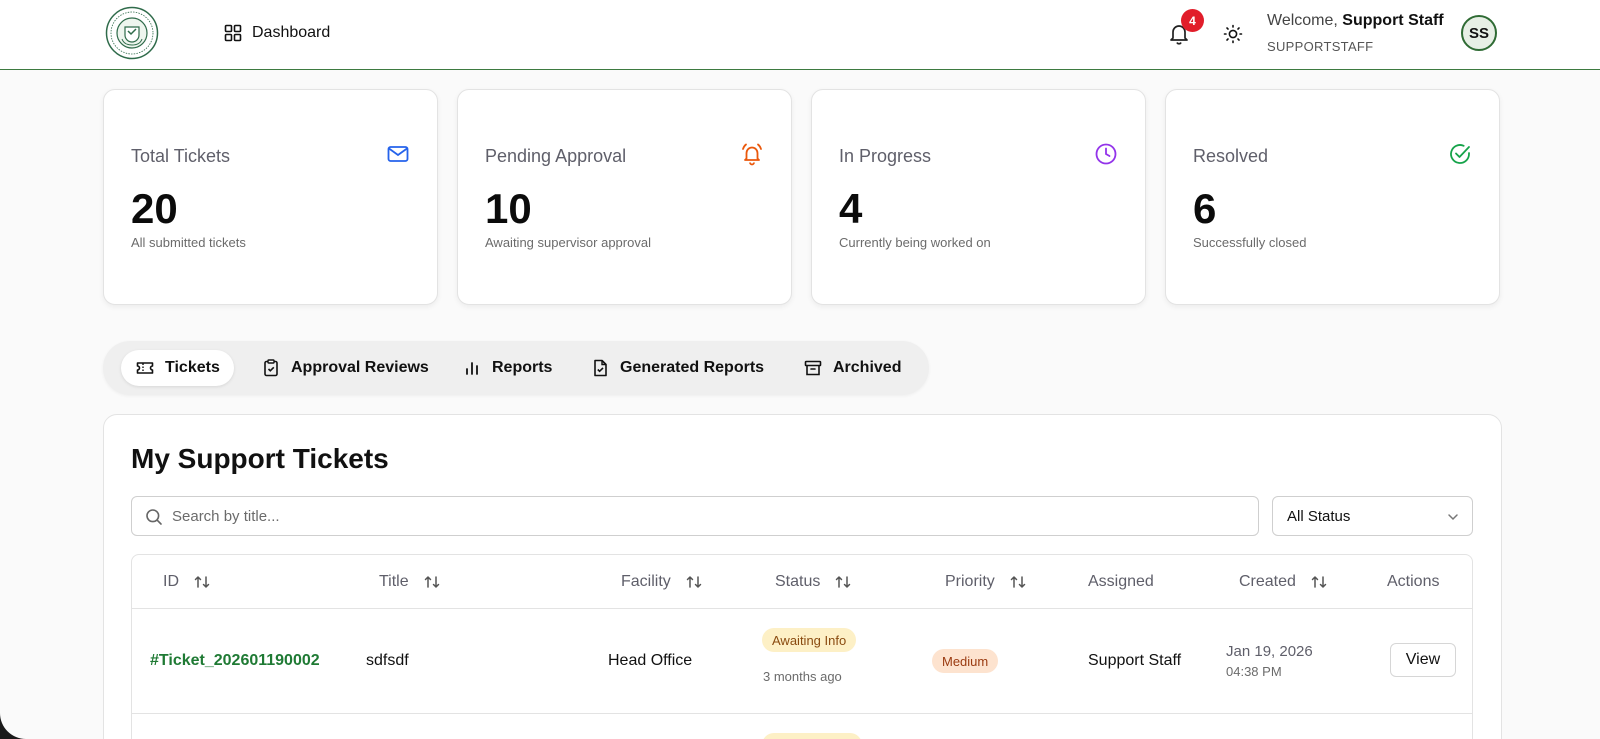 The height and width of the screenshot is (739, 1600). Describe the element at coordinates (1332, 197) in the screenshot. I see `stat-card-resolved: Resolved 6 Successfully closed` at that location.